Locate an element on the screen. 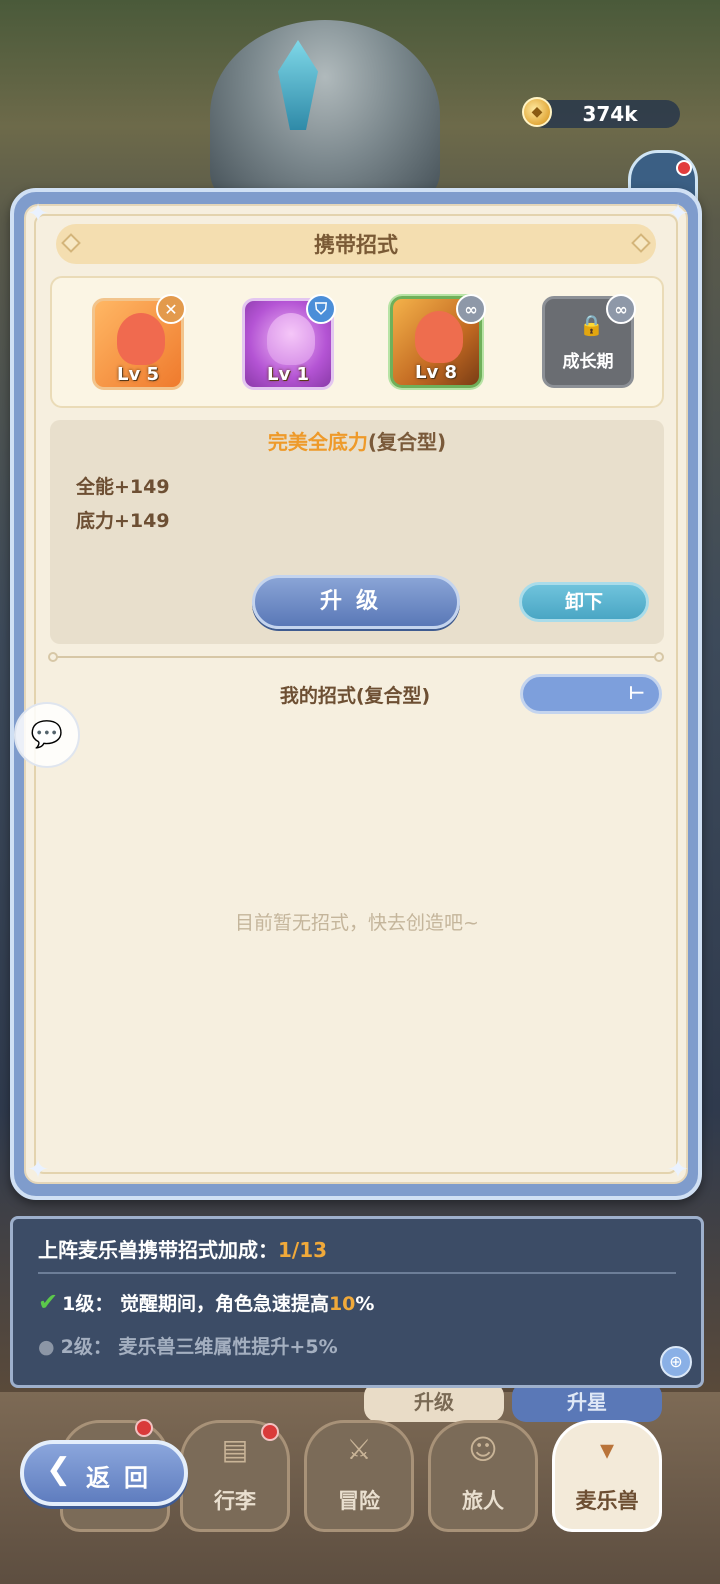  chevron-down-icon: ⊢ is located at coordinates (636, 693).